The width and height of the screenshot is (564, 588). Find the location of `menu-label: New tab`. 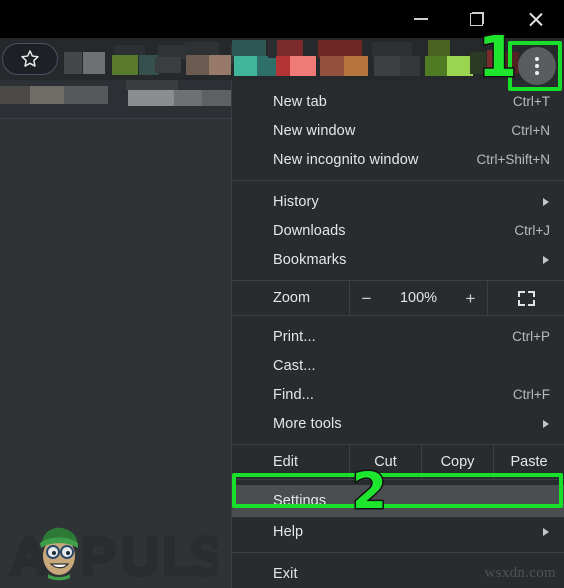

menu-label: New tab is located at coordinates (300, 101).